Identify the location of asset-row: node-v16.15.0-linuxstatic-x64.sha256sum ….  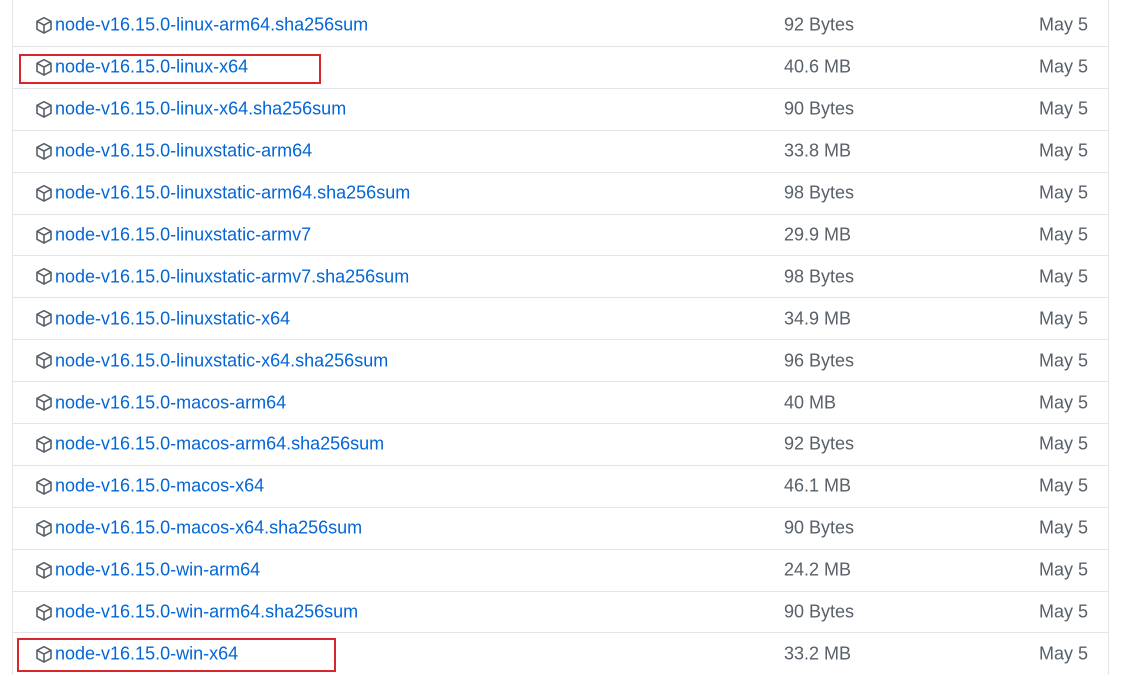
(560, 361).